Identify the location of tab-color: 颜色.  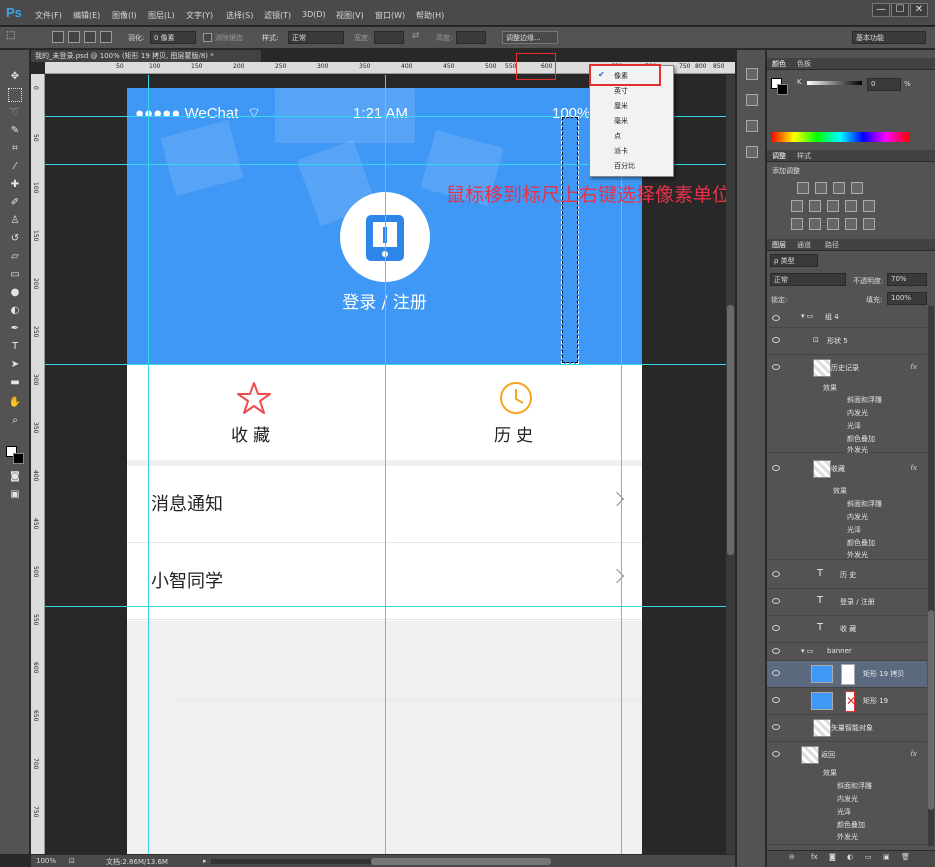
(779, 64).